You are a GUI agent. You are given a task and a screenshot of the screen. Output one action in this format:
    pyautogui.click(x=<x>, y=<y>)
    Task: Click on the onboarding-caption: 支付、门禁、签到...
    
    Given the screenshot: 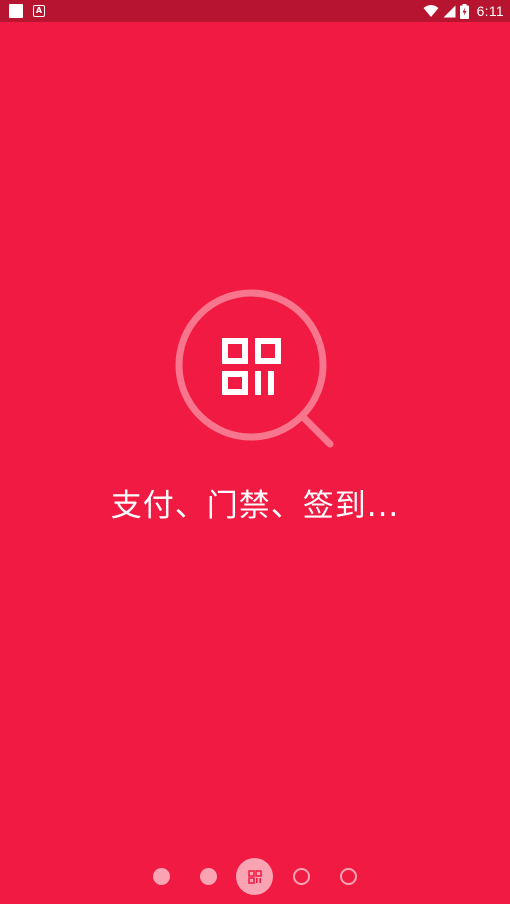 What is the action you would take?
    pyautogui.click(x=255, y=506)
    